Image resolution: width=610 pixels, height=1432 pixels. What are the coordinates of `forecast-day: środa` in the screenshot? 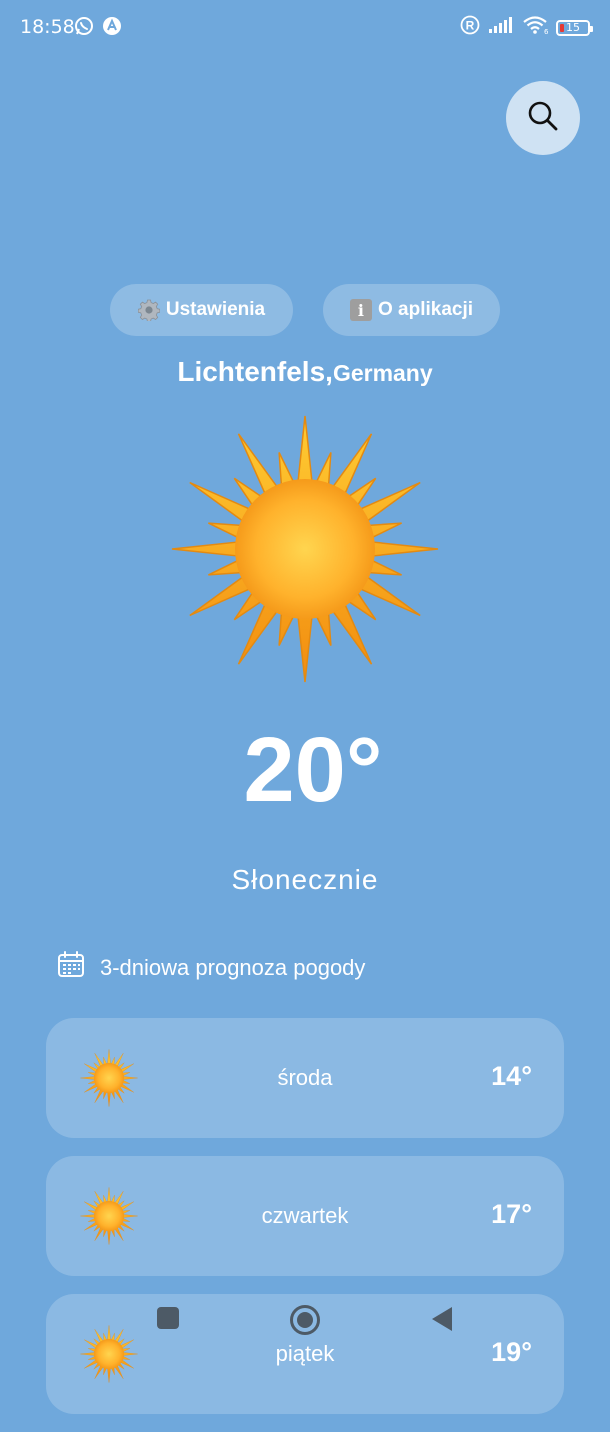 It's located at (305, 1077).